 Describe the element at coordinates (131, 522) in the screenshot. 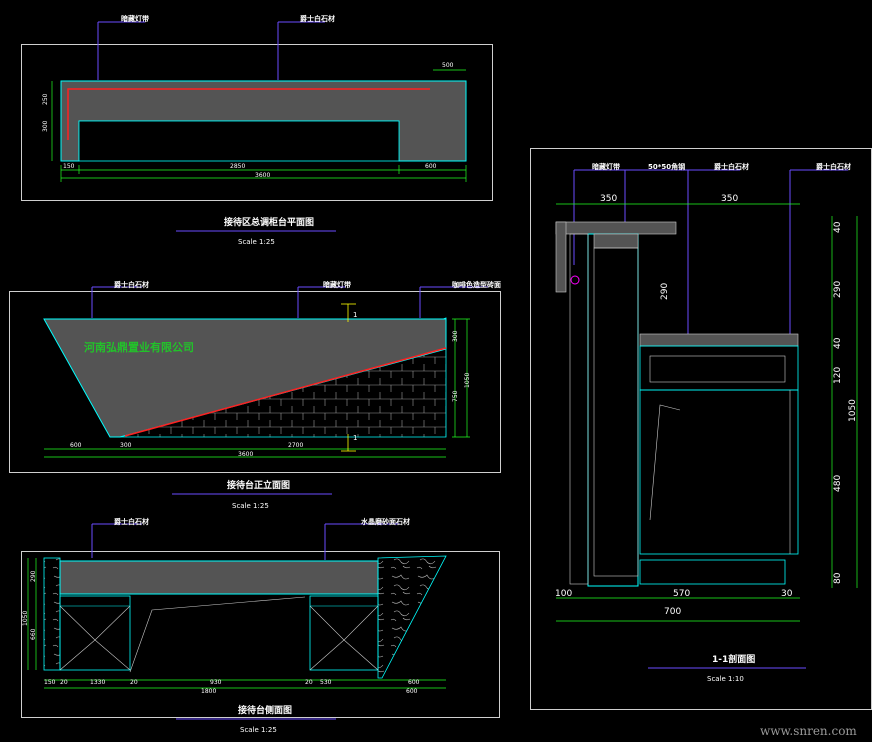

I see `side-label-marble: 爵士白石材` at that location.